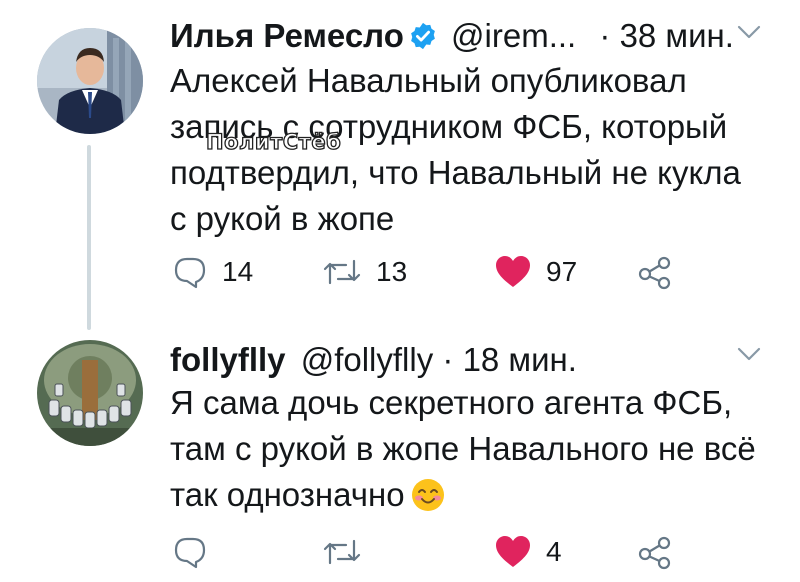 The width and height of the screenshot is (800, 582). I want to click on verified-icon, so click(423, 40).